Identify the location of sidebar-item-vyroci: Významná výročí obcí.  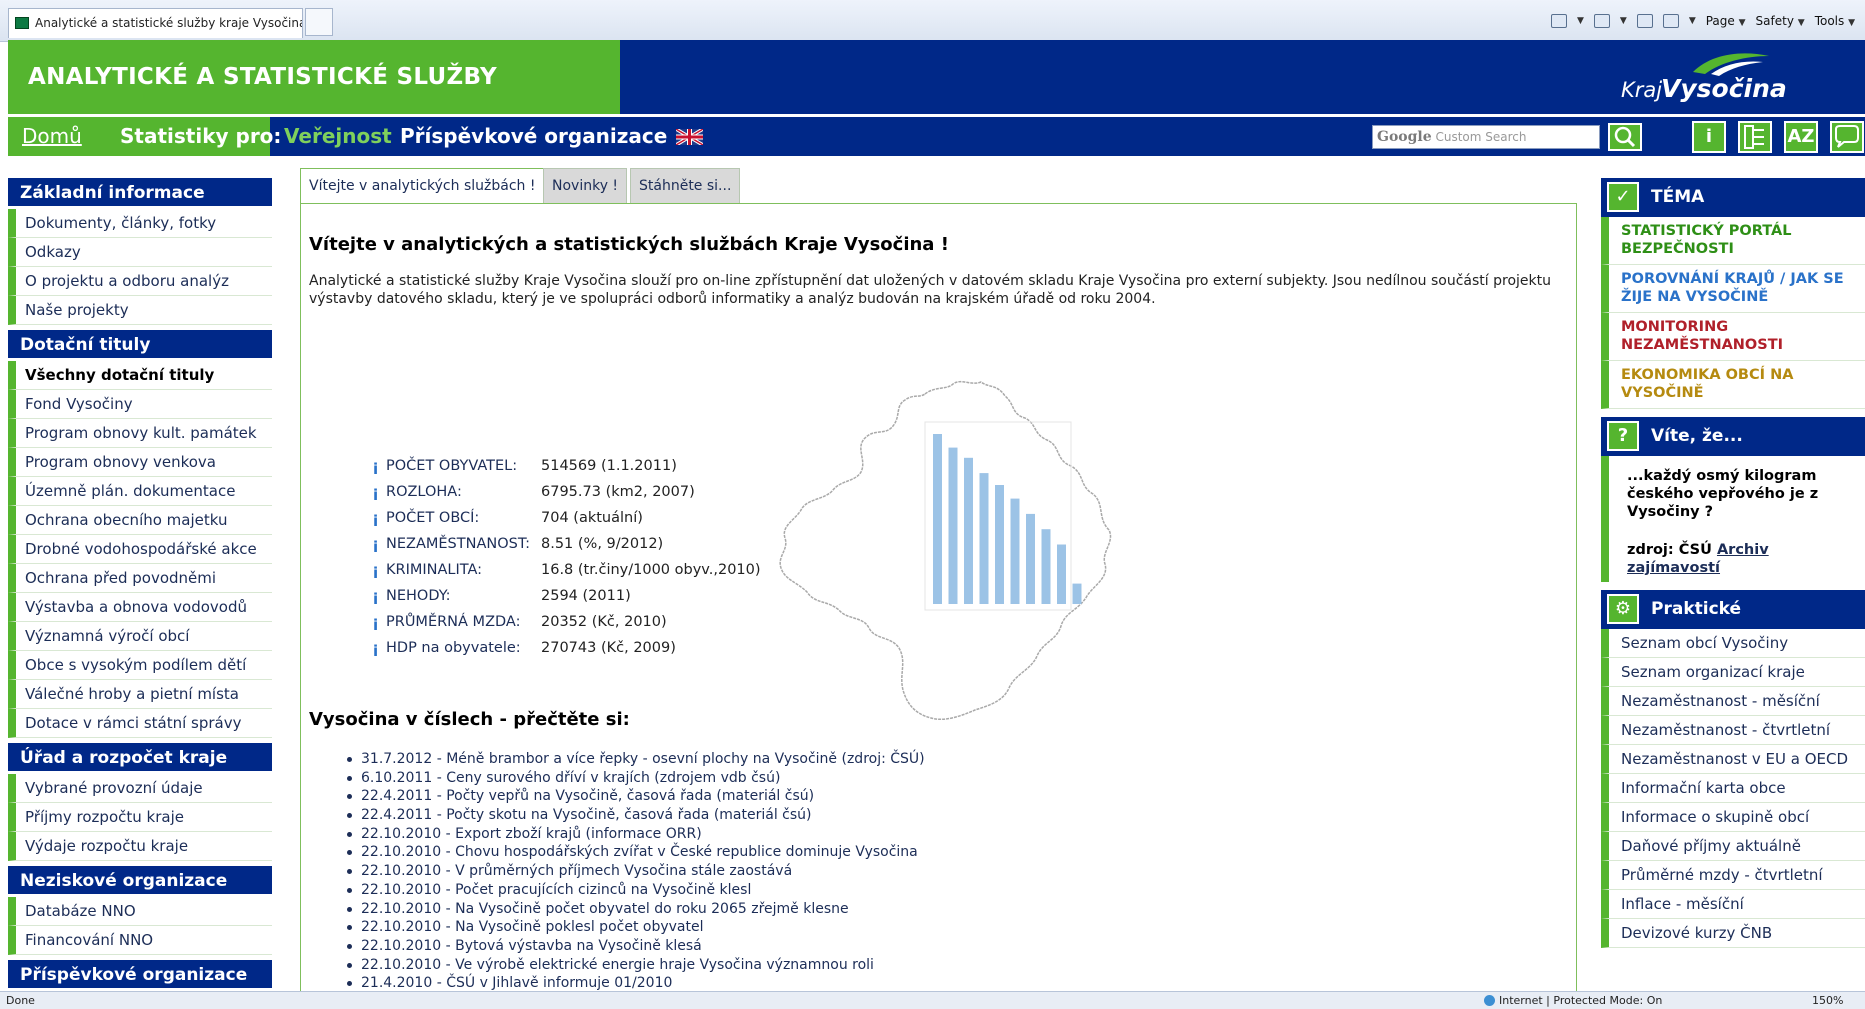
(140, 636).